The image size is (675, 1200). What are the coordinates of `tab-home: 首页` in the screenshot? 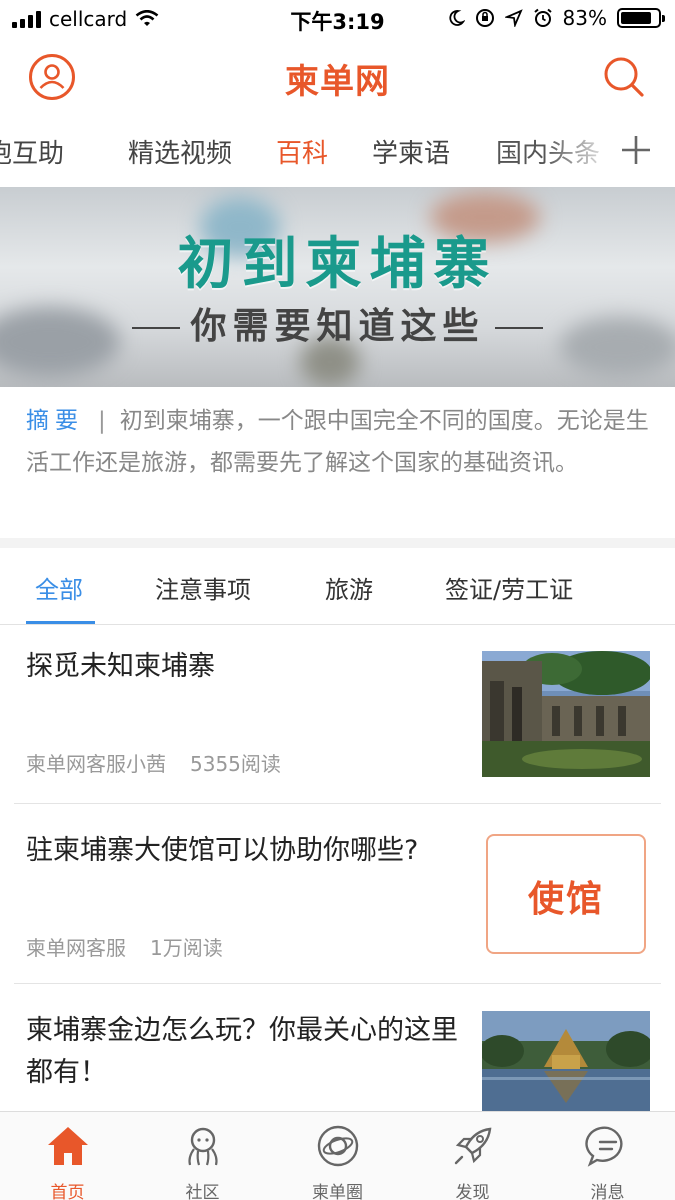 It's located at (67, 1156).